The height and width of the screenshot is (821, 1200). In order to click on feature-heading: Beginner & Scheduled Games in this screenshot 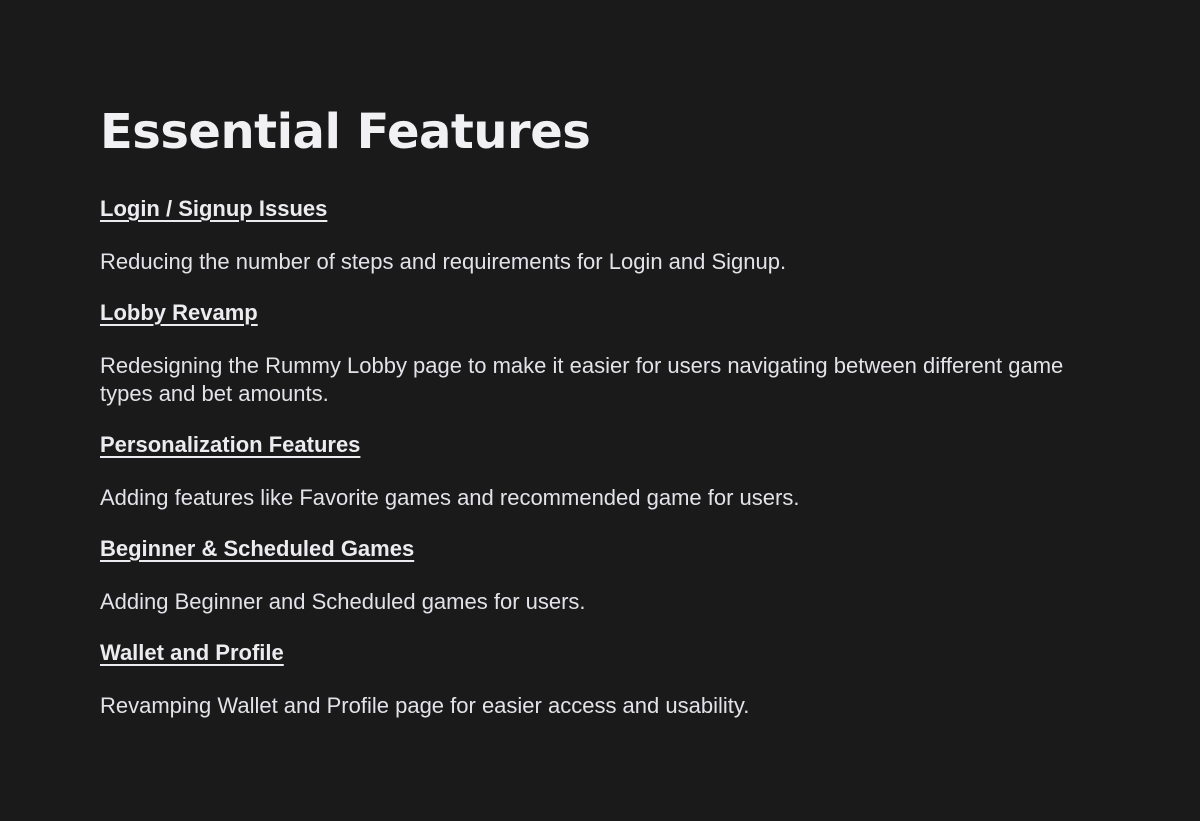, I will do `click(600, 549)`.